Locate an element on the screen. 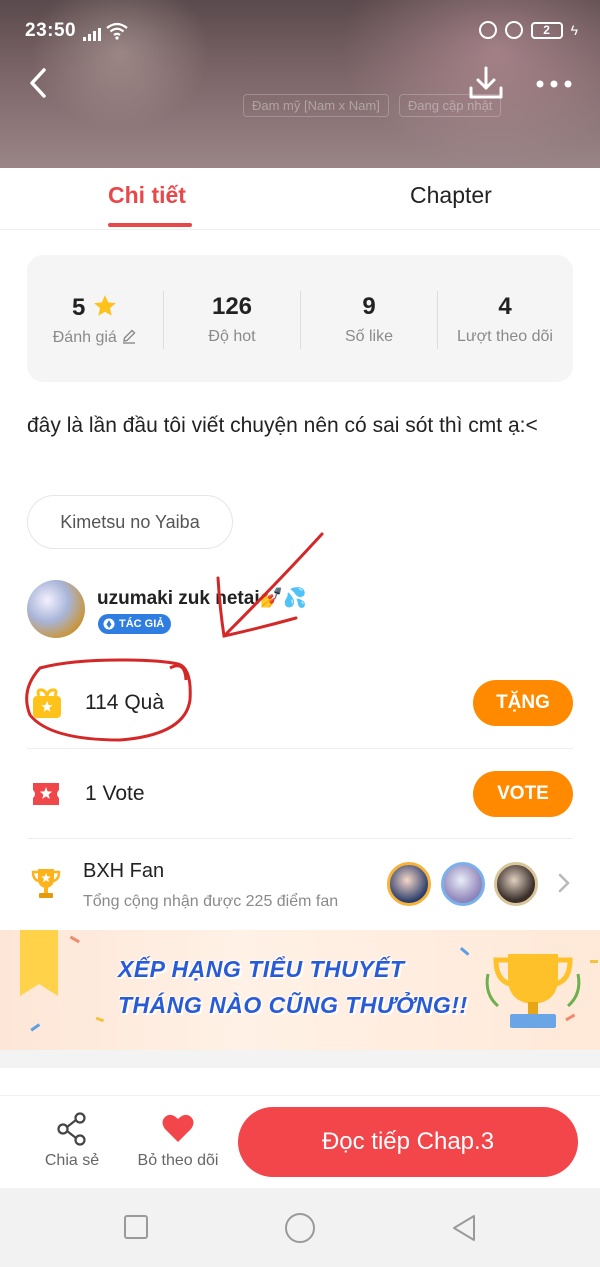 This screenshot has height=1267, width=600. back-arrow-icon is located at coordinates (39, 83).